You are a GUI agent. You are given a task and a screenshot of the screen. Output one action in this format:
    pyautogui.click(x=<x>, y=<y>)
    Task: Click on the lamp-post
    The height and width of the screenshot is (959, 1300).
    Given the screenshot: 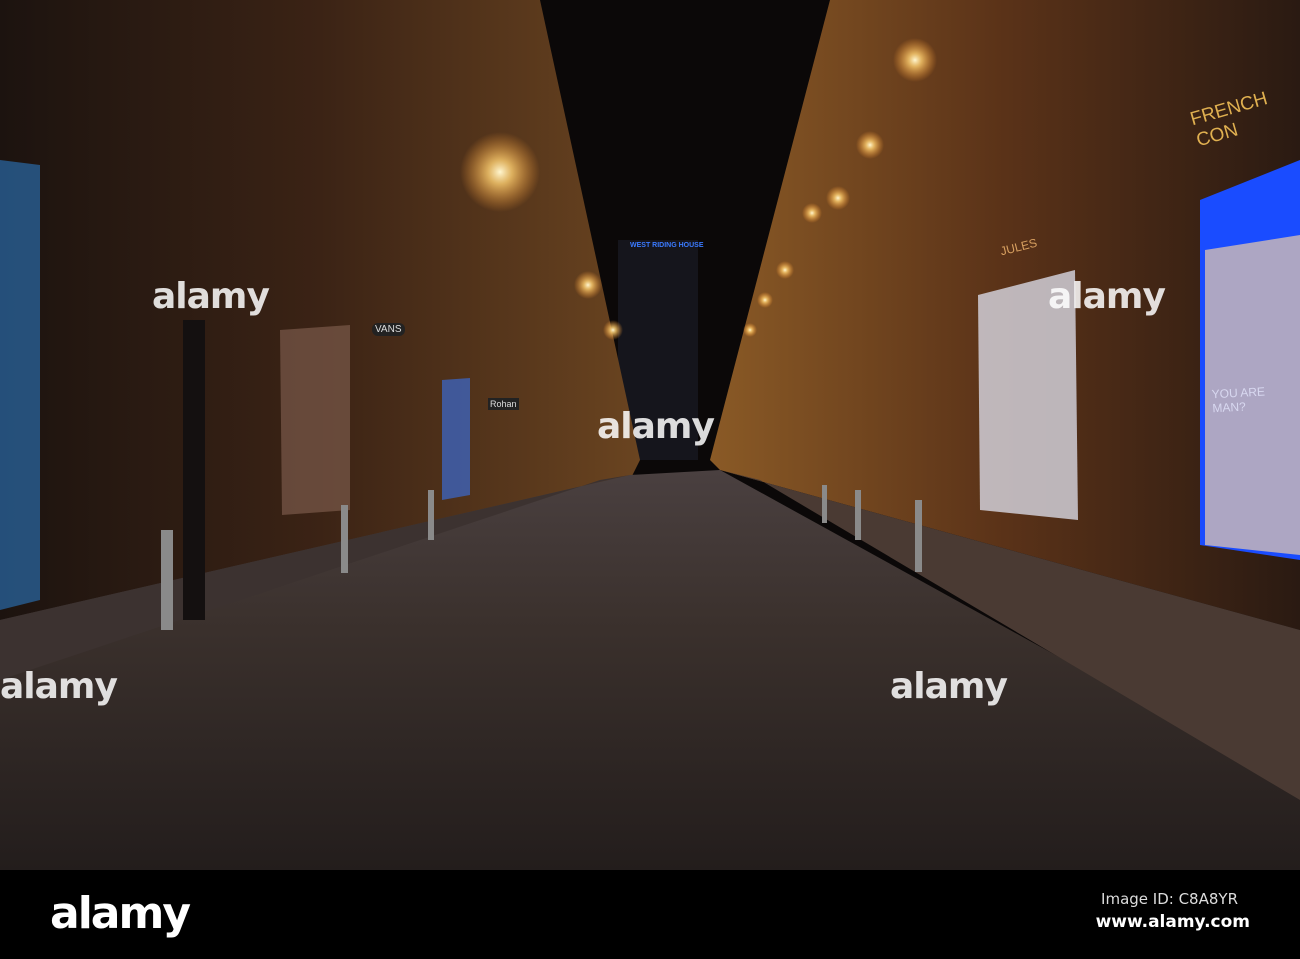 What is the action you would take?
    pyautogui.click(x=194, y=470)
    